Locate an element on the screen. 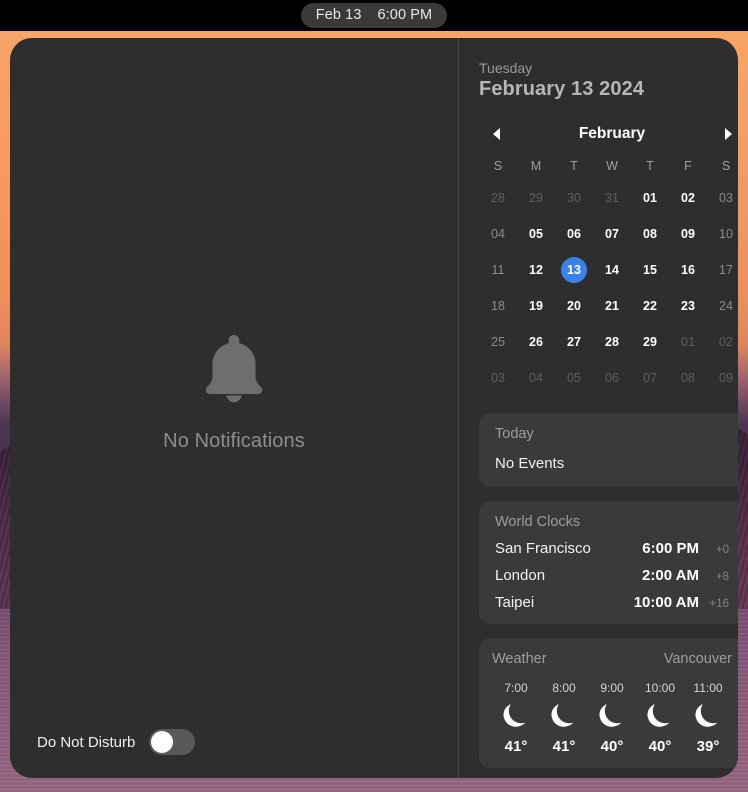  calendar-day-number: 07 is located at coordinates (612, 234).